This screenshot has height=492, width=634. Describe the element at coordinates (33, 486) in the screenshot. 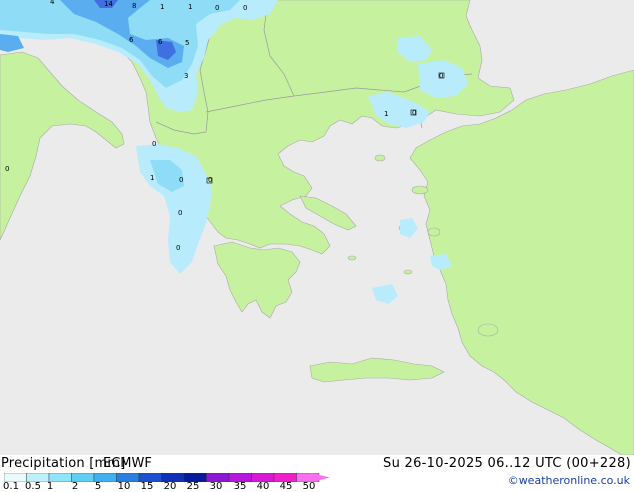

I see `scale-tick-label: 0.5` at that location.